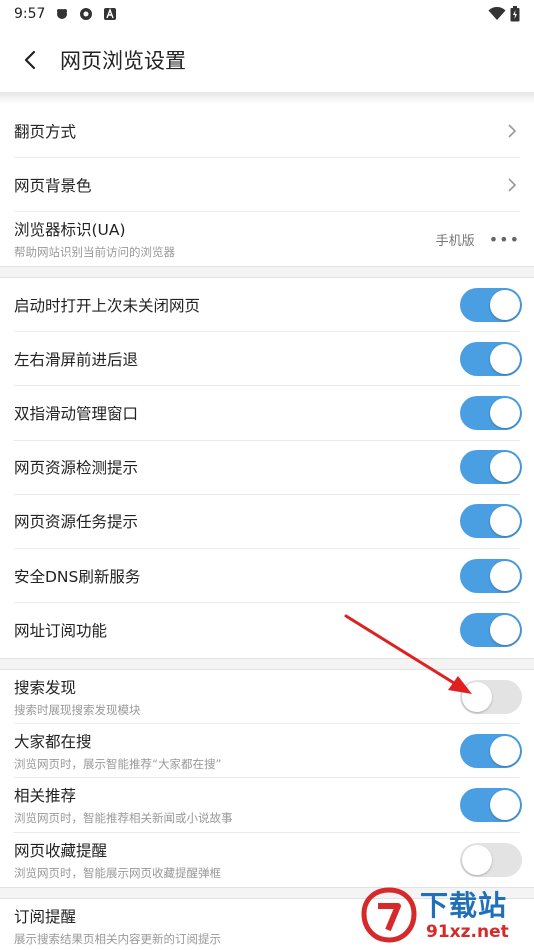 Image resolution: width=534 pixels, height=950 pixels. I want to click on shutter-notification-icon, so click(86, 14).